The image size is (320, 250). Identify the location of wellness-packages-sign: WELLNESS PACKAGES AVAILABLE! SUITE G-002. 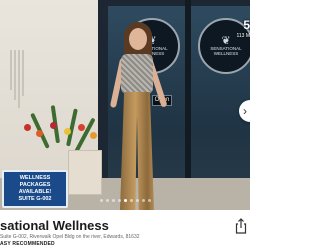
(35, 189).